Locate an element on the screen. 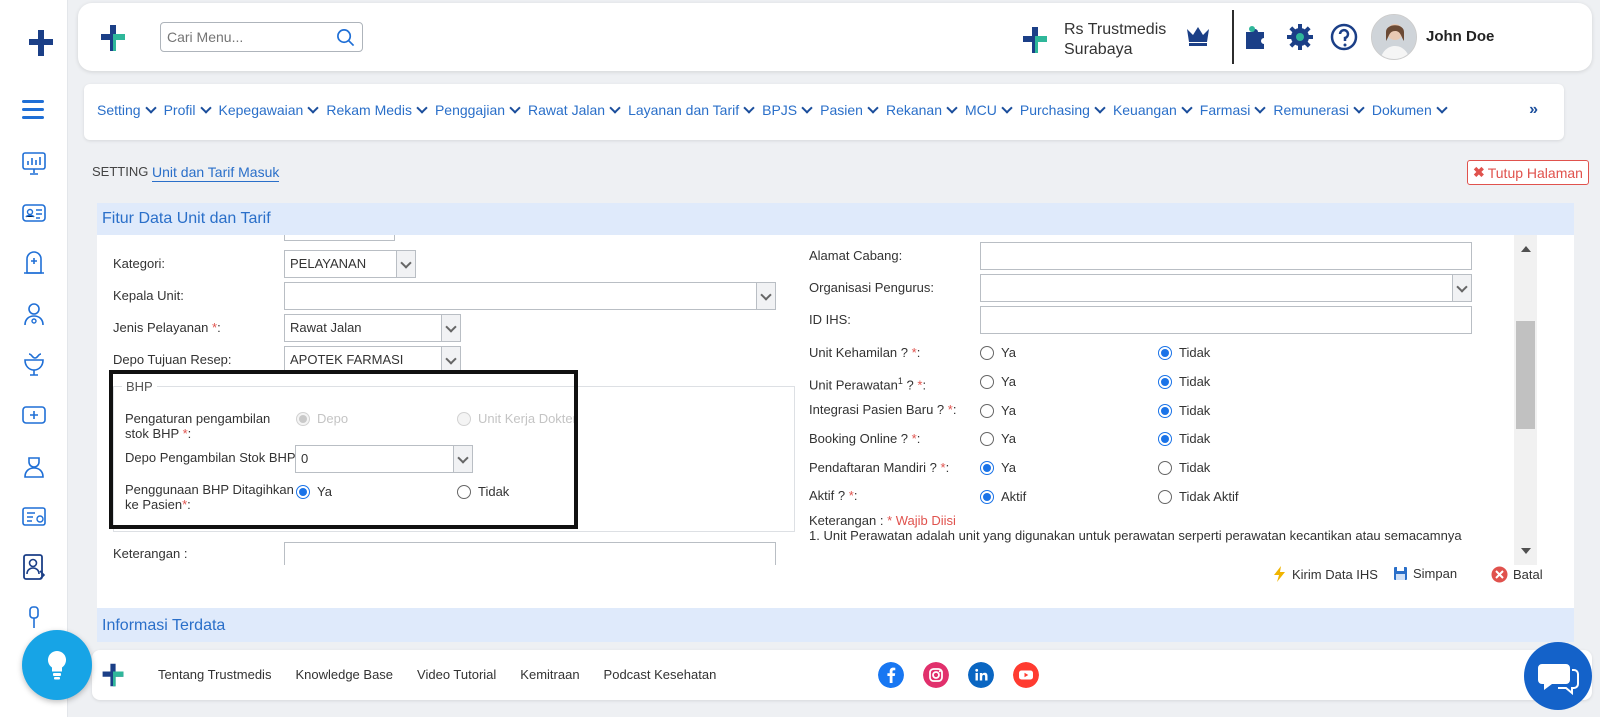 The width and height of the screenshot is (1600, 717). organisasi-select is located at coordinates (1226, 288).